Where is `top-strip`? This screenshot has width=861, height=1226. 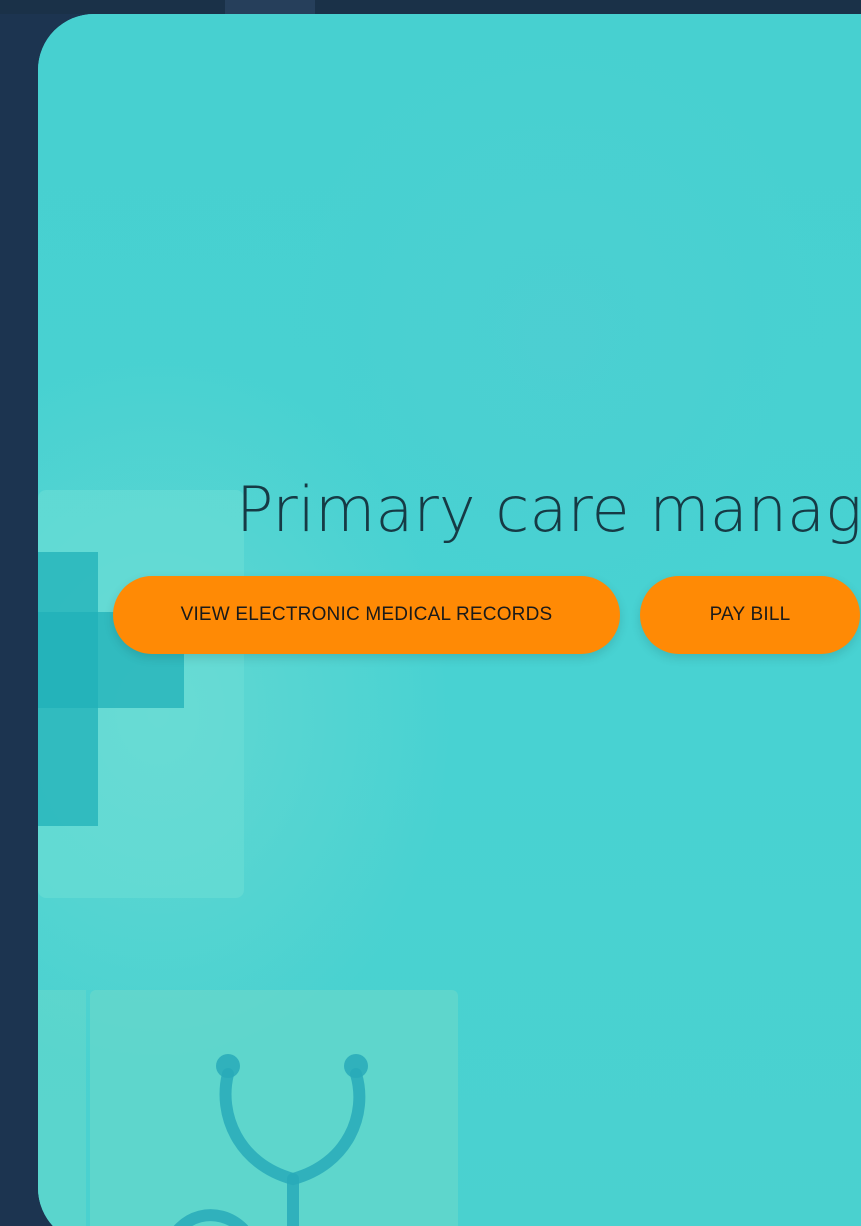 top-strip is located at coordinates (430, 7).